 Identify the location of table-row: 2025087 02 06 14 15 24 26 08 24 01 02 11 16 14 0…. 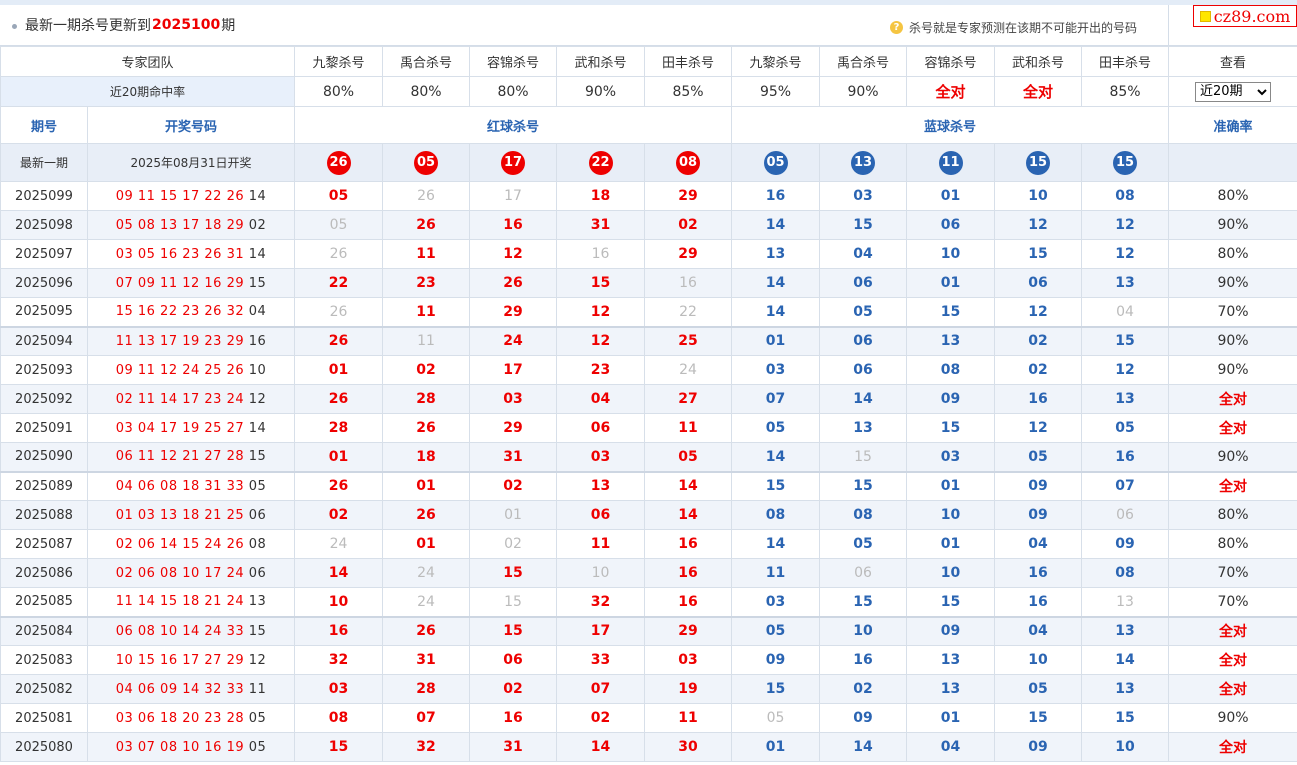
(648, 544).